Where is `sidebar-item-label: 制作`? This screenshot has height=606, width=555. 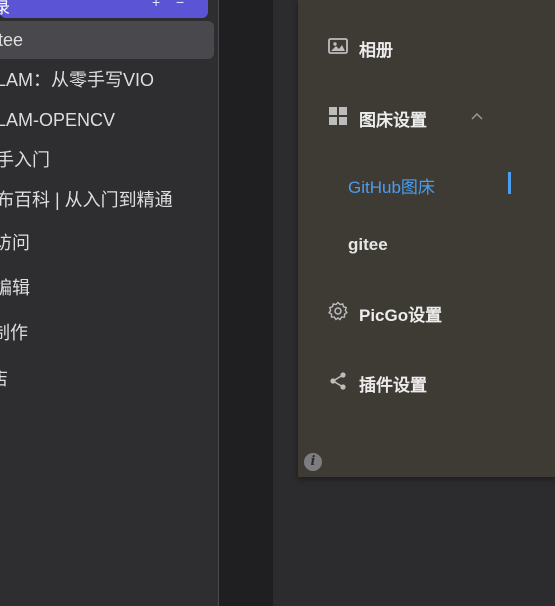
sidebar-item-label: 制作 is located at coordinates (14, 333).